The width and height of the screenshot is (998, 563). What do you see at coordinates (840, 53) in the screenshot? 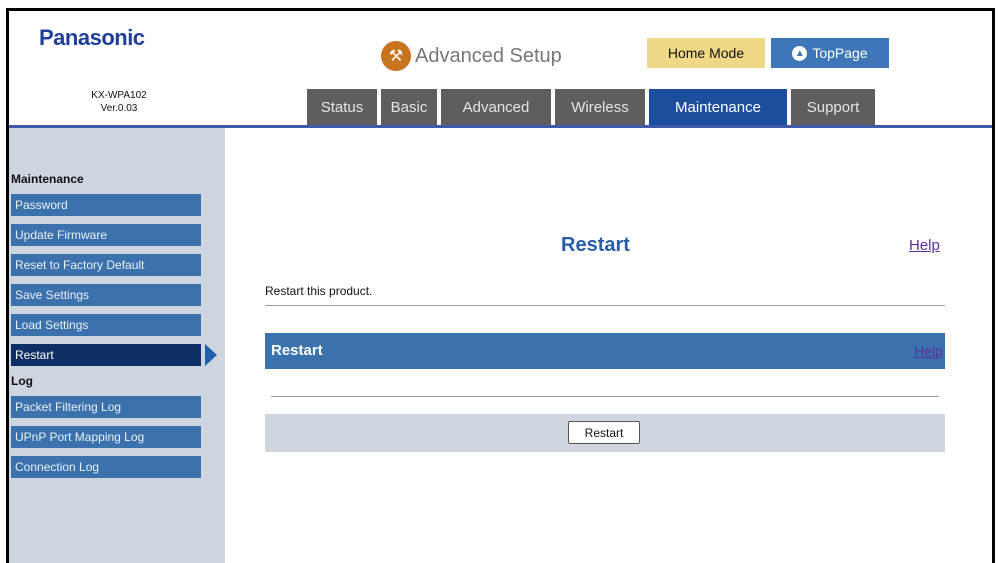
I see `top-page-label: TopPage` at bounding box center [840, 53].